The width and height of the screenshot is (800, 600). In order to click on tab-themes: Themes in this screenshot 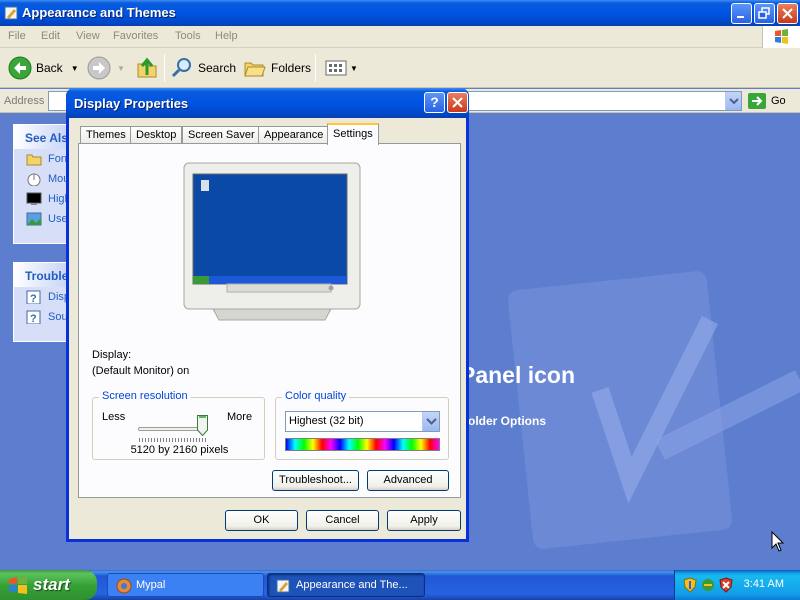, I will do `click(106, 135)`.